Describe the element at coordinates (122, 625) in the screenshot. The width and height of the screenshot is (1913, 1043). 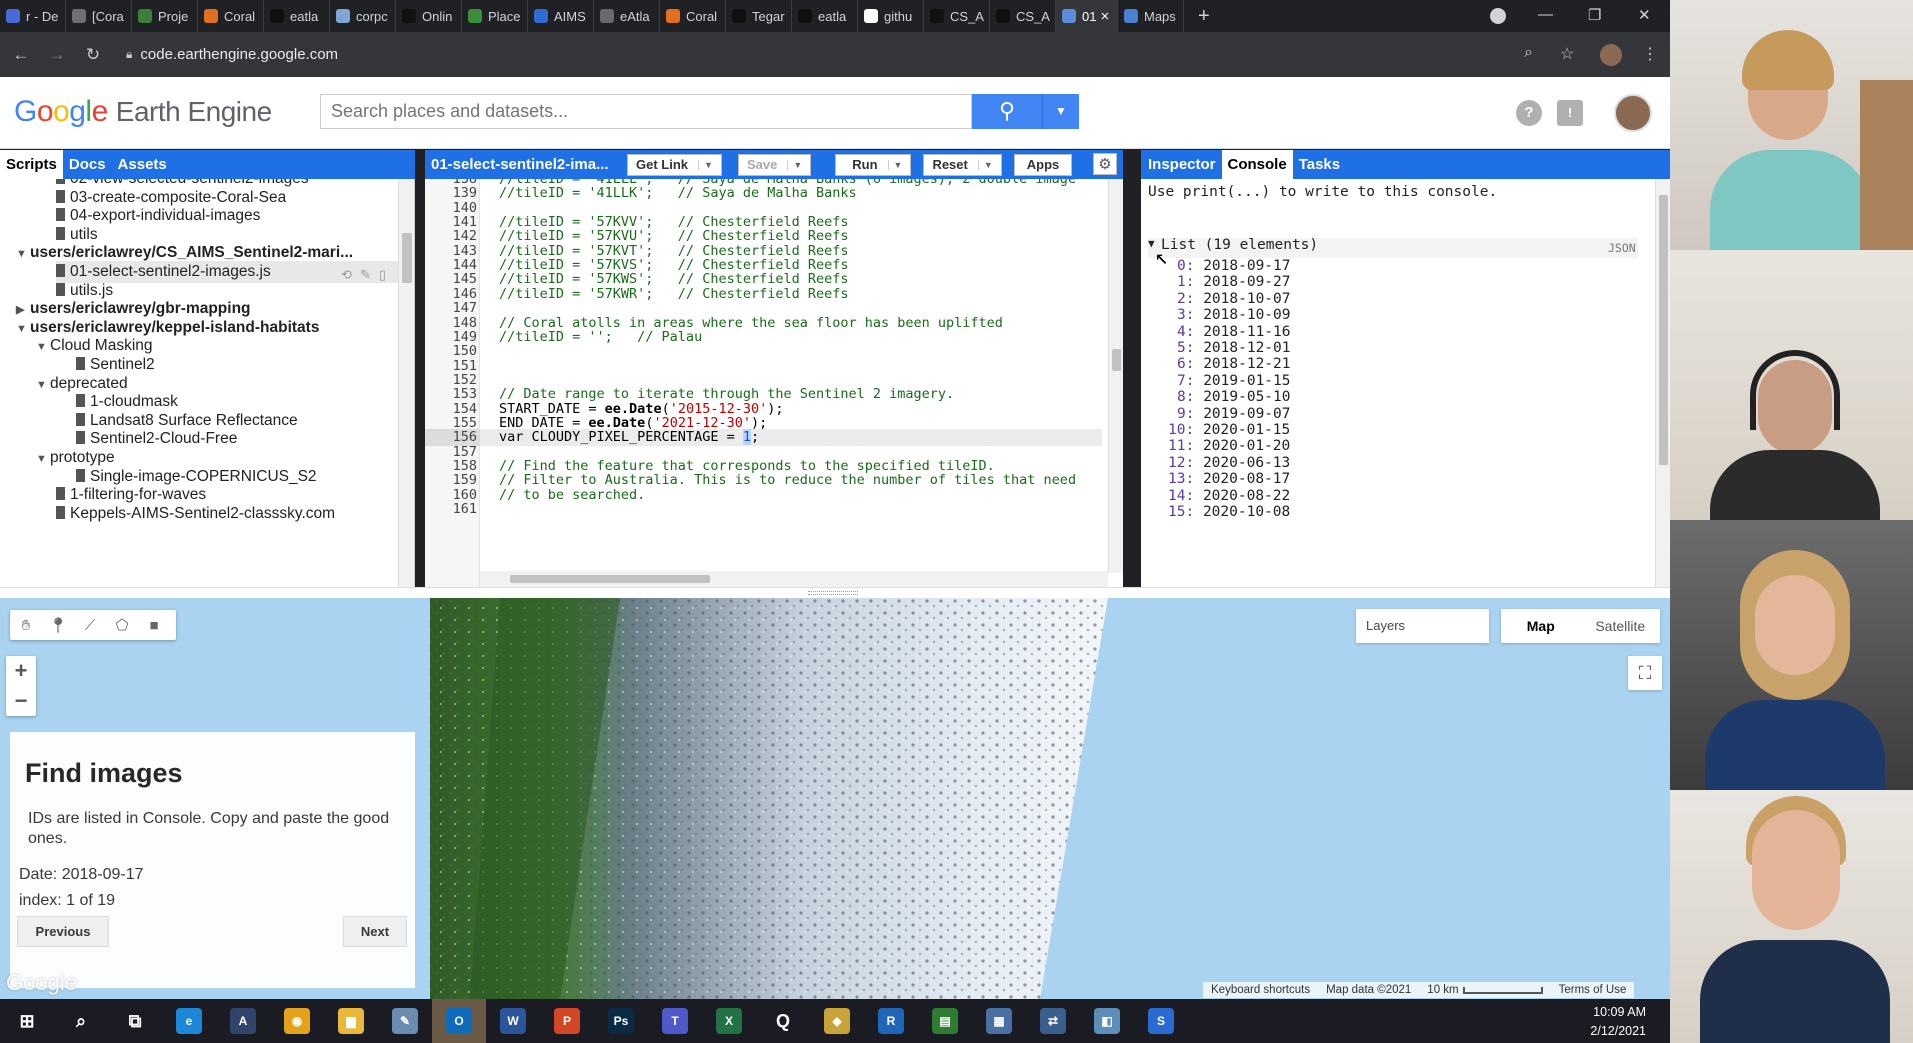
I see `polygon-icon: ⬠` at that location.